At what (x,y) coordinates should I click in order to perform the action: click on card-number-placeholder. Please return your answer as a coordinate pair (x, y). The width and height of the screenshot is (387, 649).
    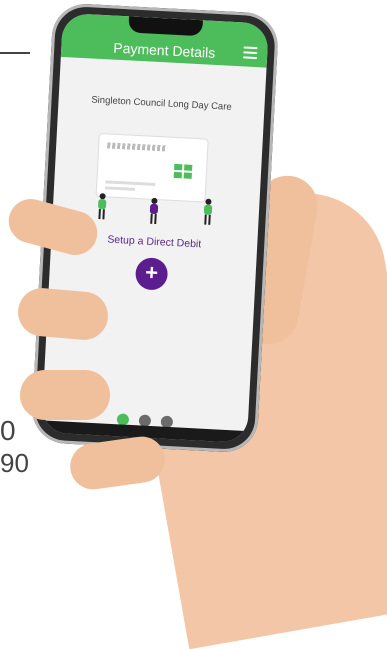
    Looking at the image, I should click on (137, 147).